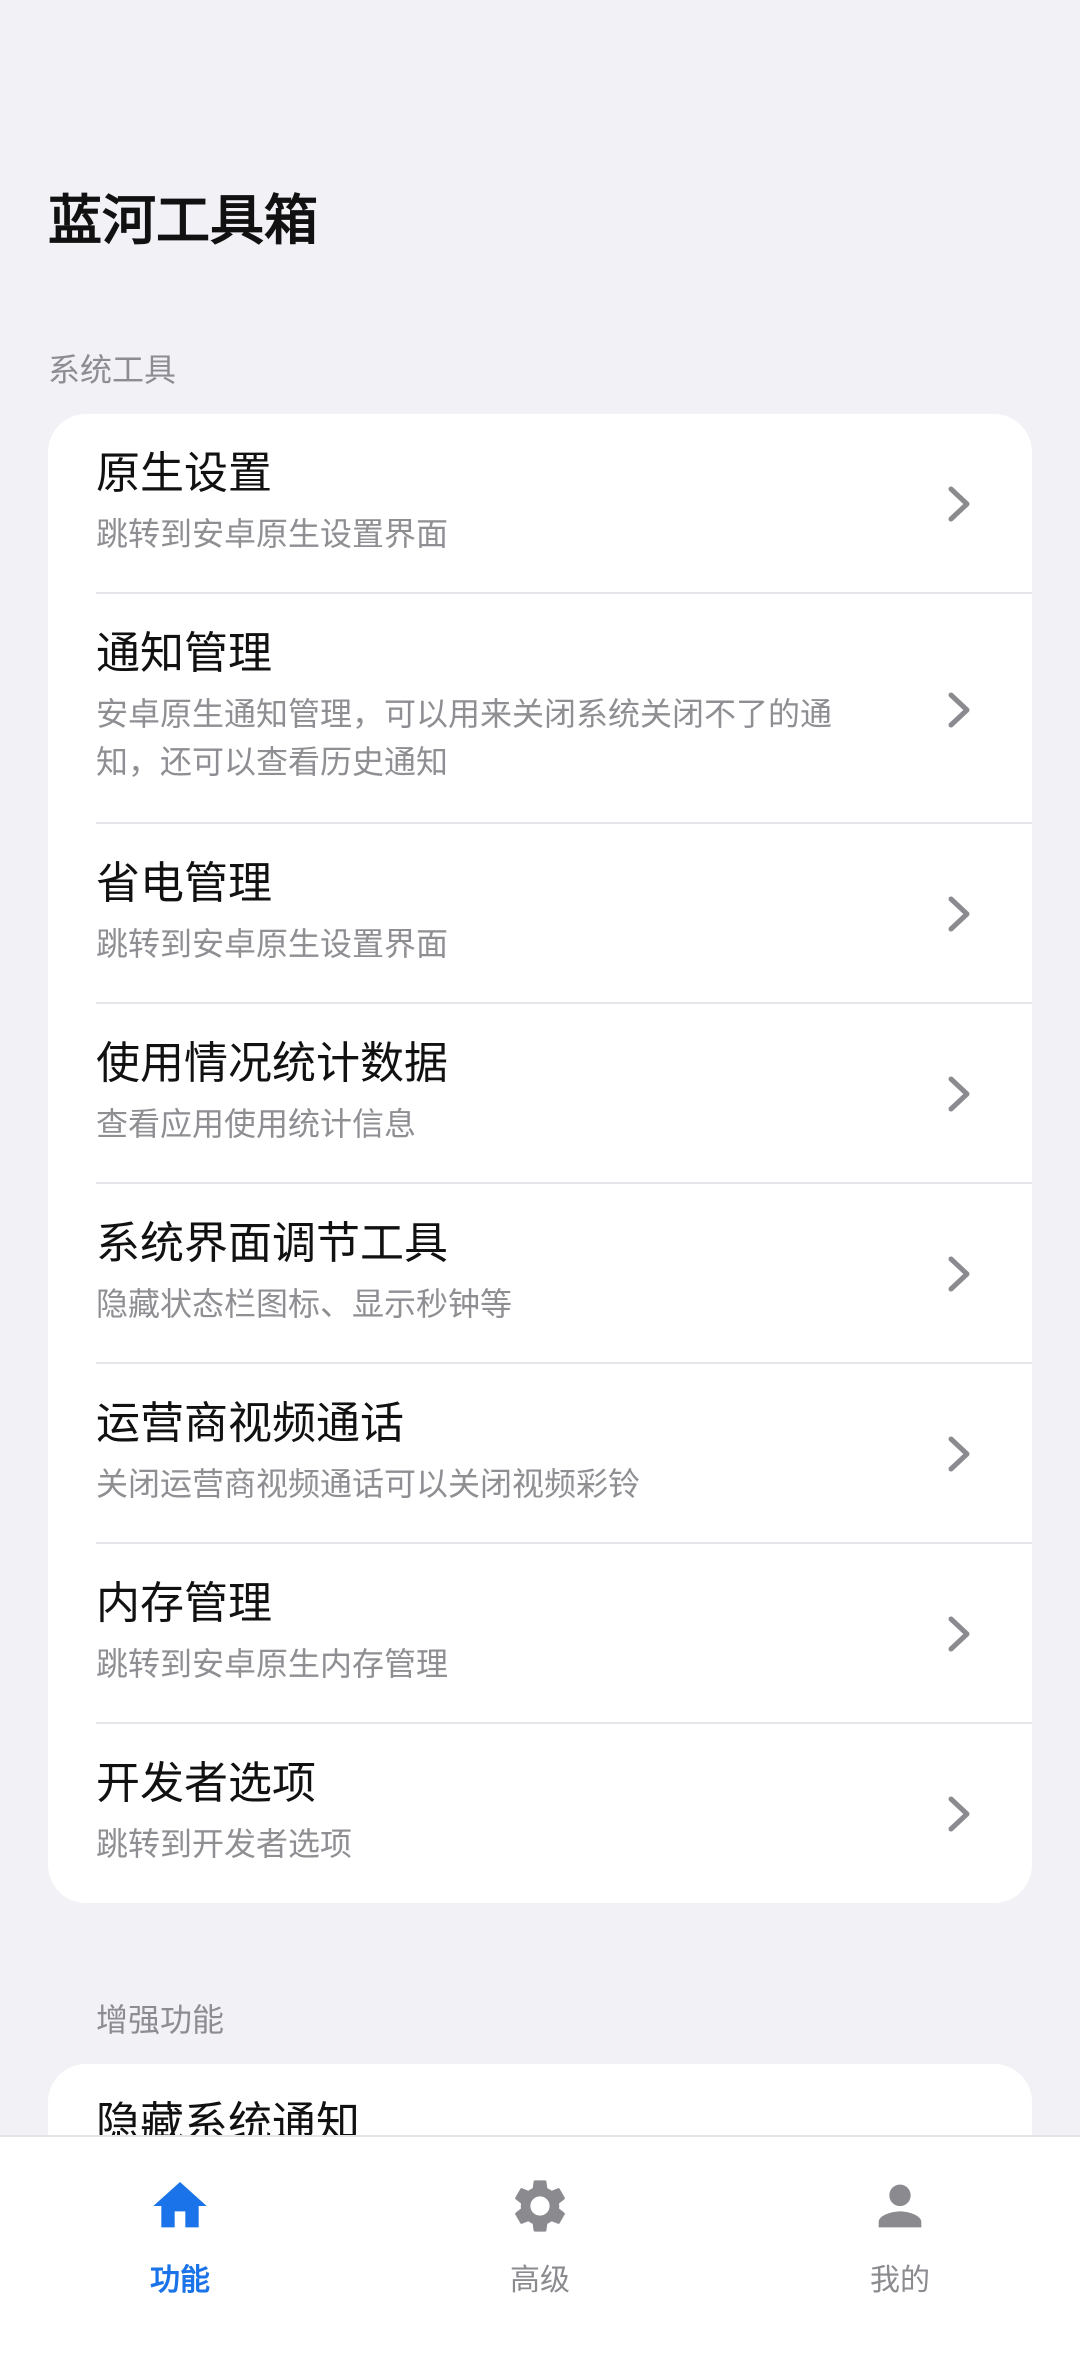 The image size is (1080, 2375). I want to click on gear-icon, so click(540, 2206).